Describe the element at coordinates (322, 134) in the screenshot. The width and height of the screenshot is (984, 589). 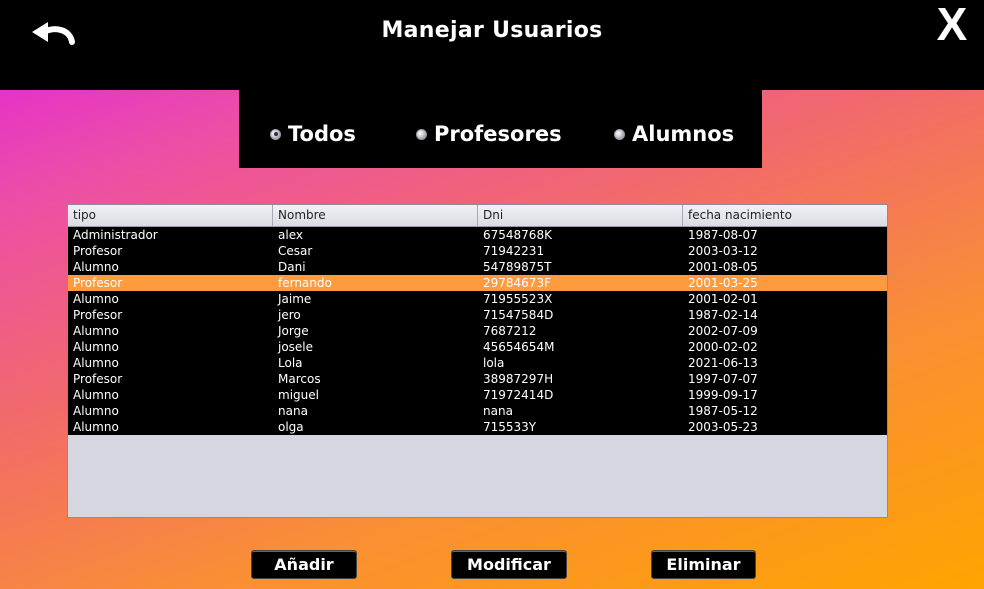
I see `radio-label: Todos` at that location.